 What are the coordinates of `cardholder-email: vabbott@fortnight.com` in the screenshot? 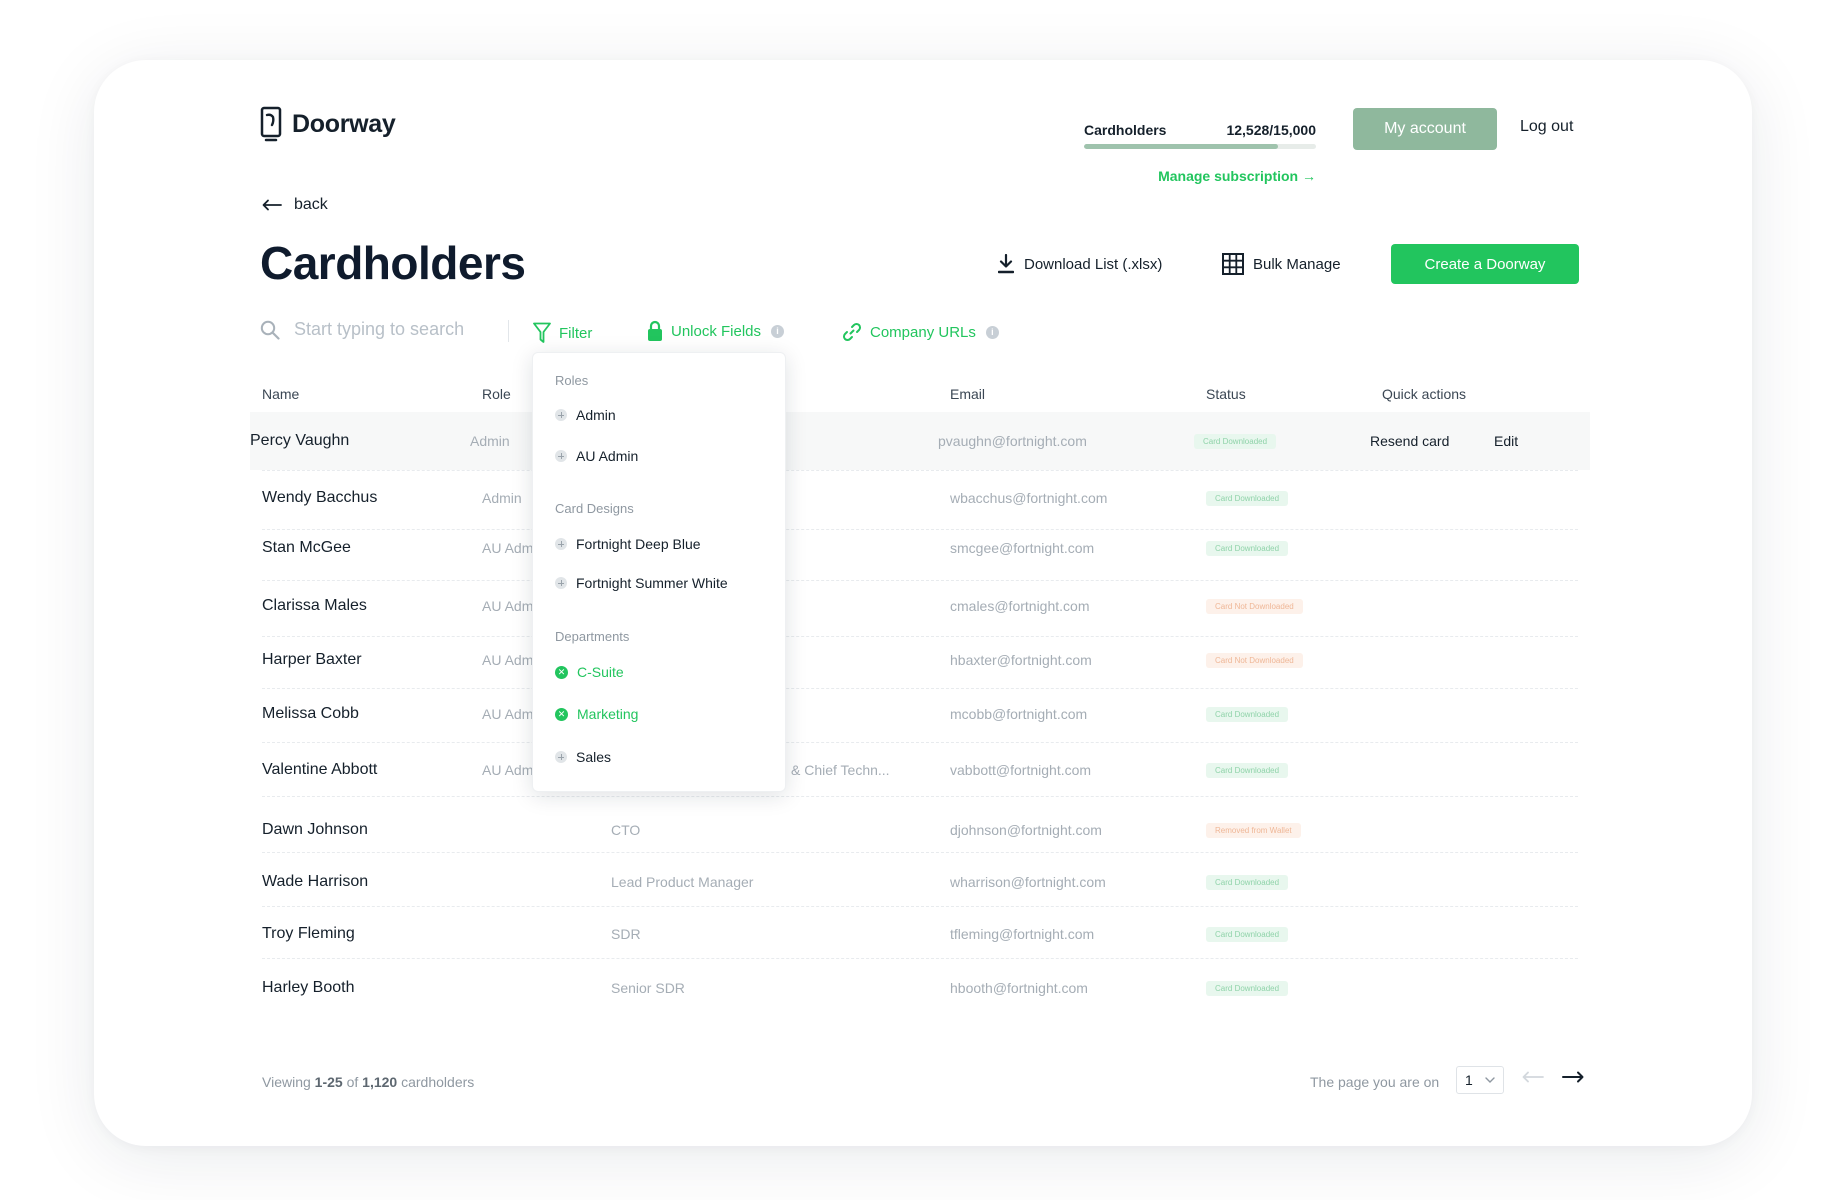 It's located at (1021, 770).